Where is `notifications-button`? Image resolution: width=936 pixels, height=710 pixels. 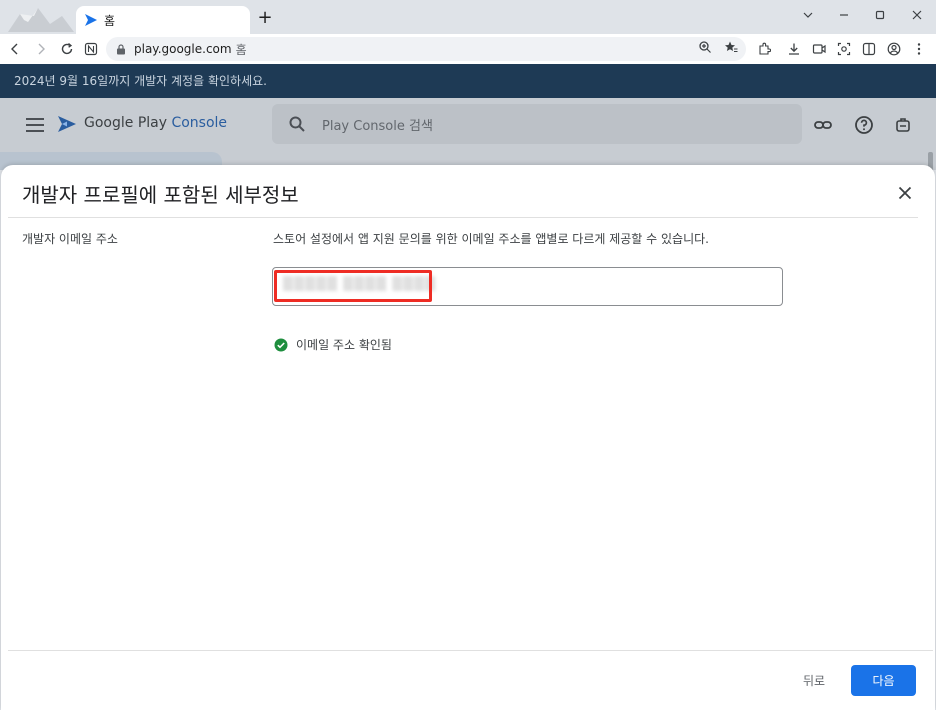
notifications-button is located at coordinates (903, 125).